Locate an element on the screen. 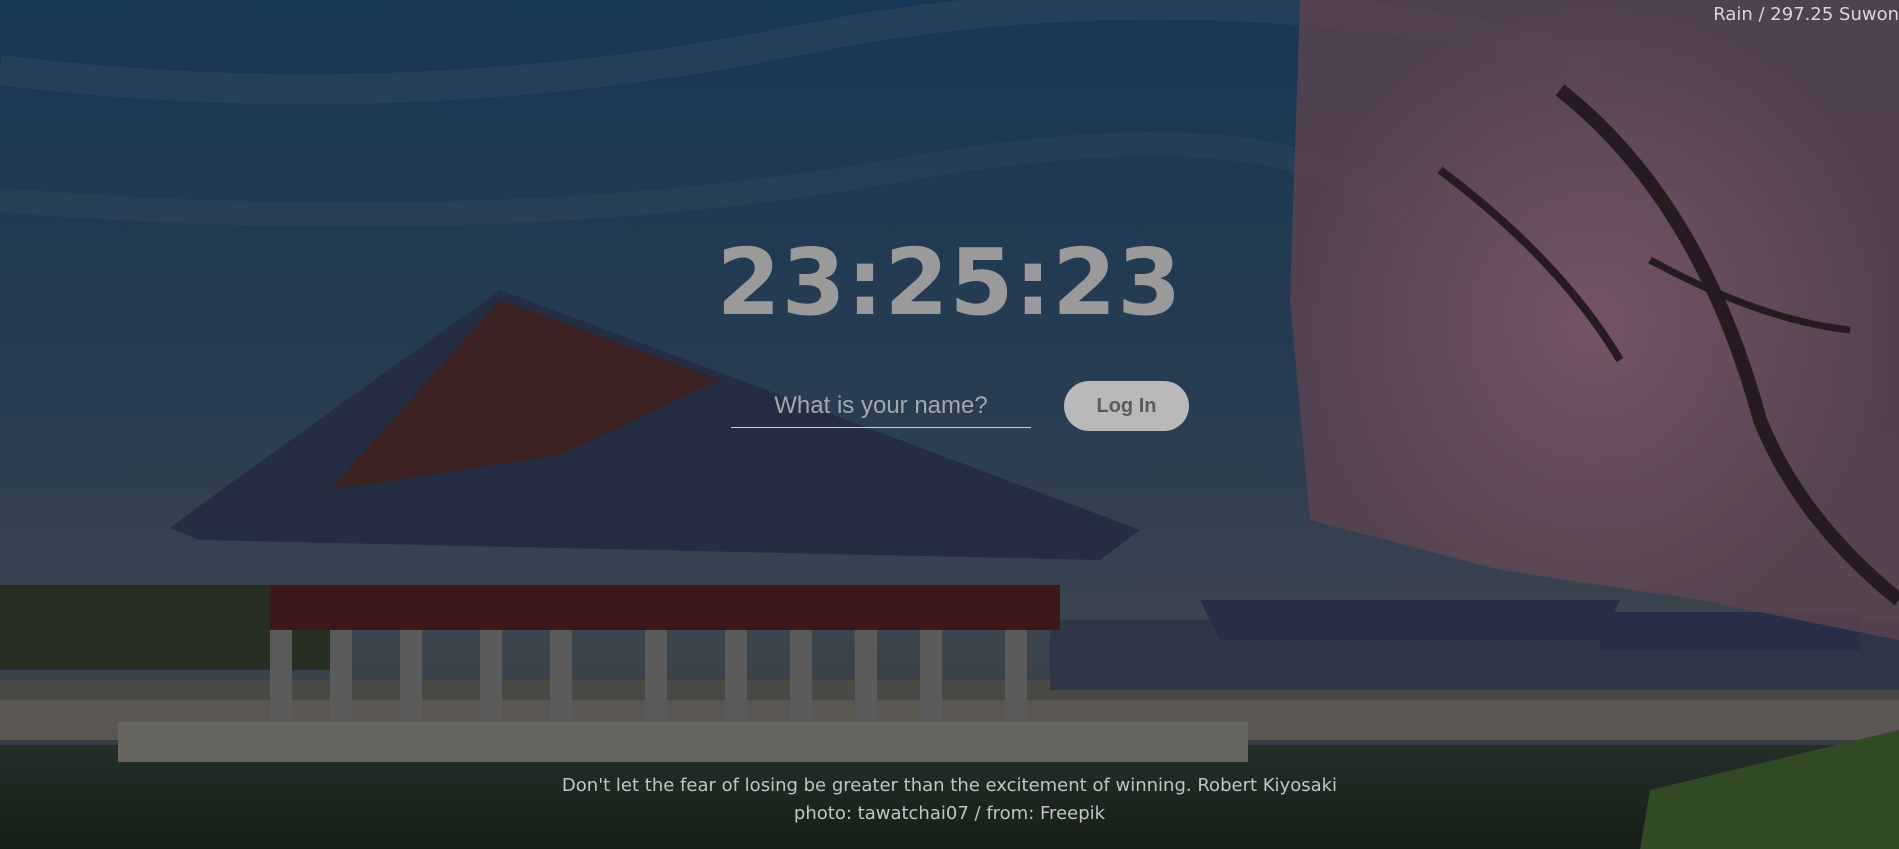 The width and height of the screenshot is (1899, 849). photo-credit: photo: tawatchai07 / from: Freepik is located at coordinates (949, 814).